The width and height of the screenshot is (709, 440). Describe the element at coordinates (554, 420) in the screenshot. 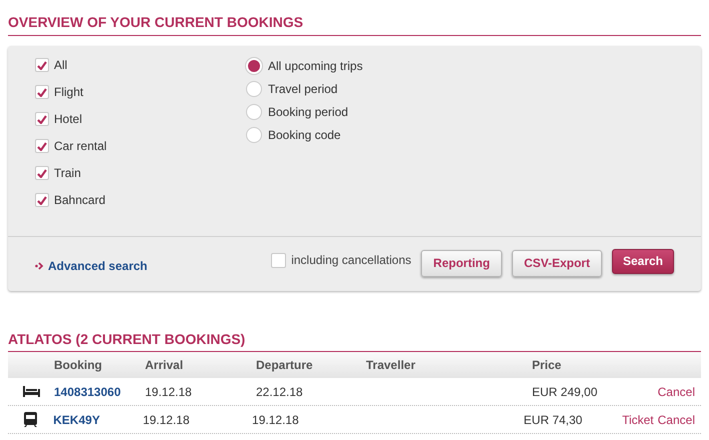

I see `table-cell-text: EUR 74,30` at that location.